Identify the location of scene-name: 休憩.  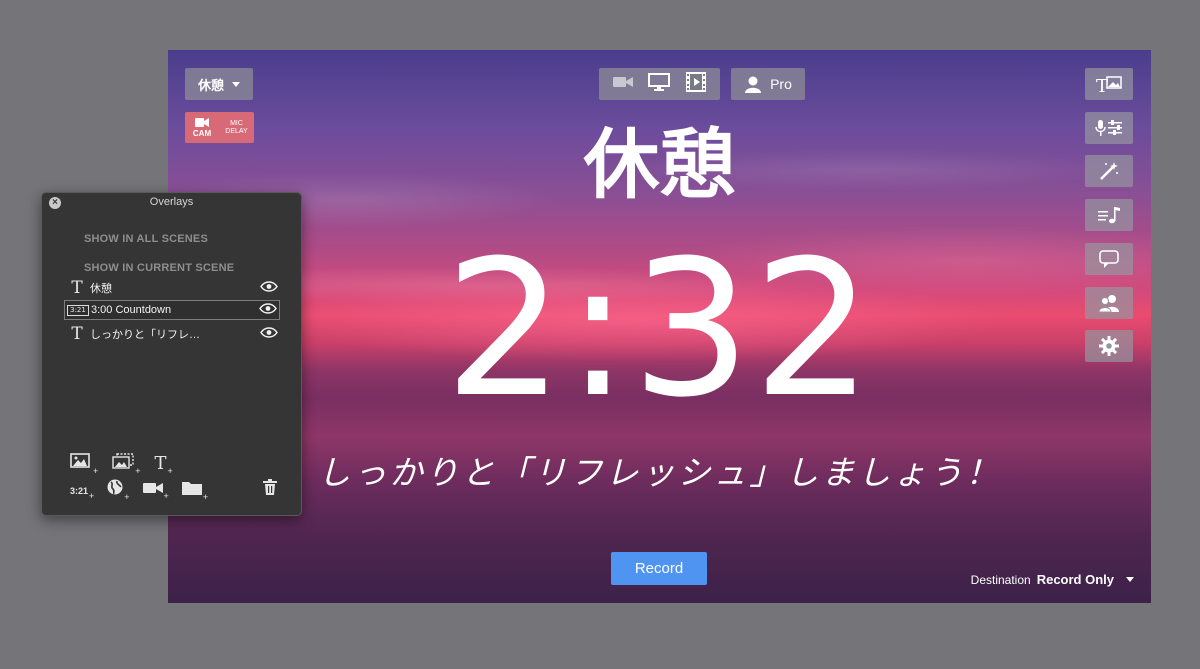
(210, 85).